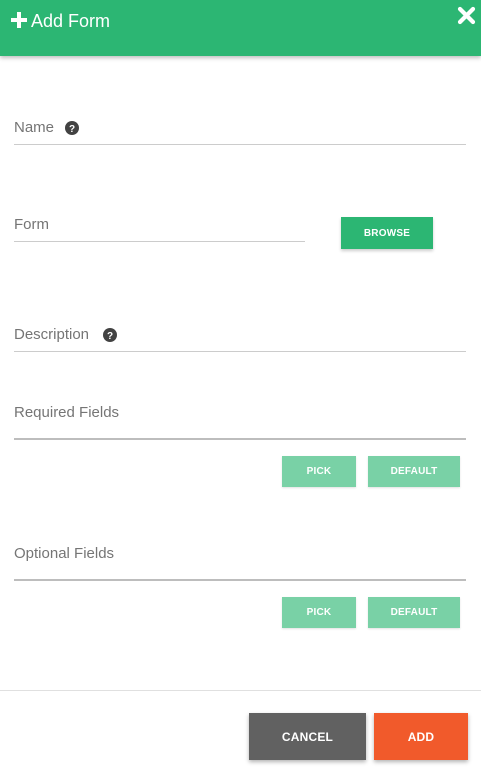 The width and height of the screenshot is (481, 770). Describe the element at coordinates (52, 334) in the screenshot. I see `description-label: Description` at that location.